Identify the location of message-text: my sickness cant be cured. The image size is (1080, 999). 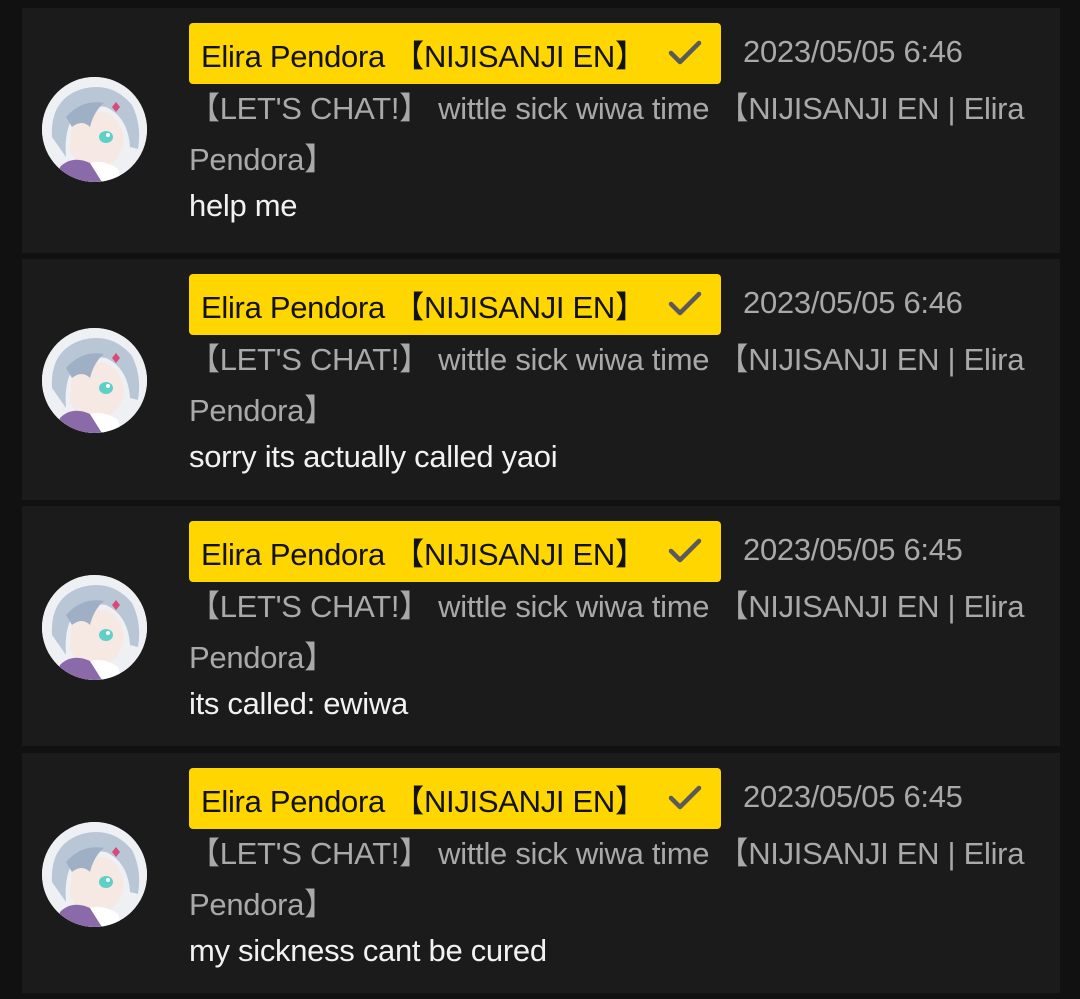
(368, 950).